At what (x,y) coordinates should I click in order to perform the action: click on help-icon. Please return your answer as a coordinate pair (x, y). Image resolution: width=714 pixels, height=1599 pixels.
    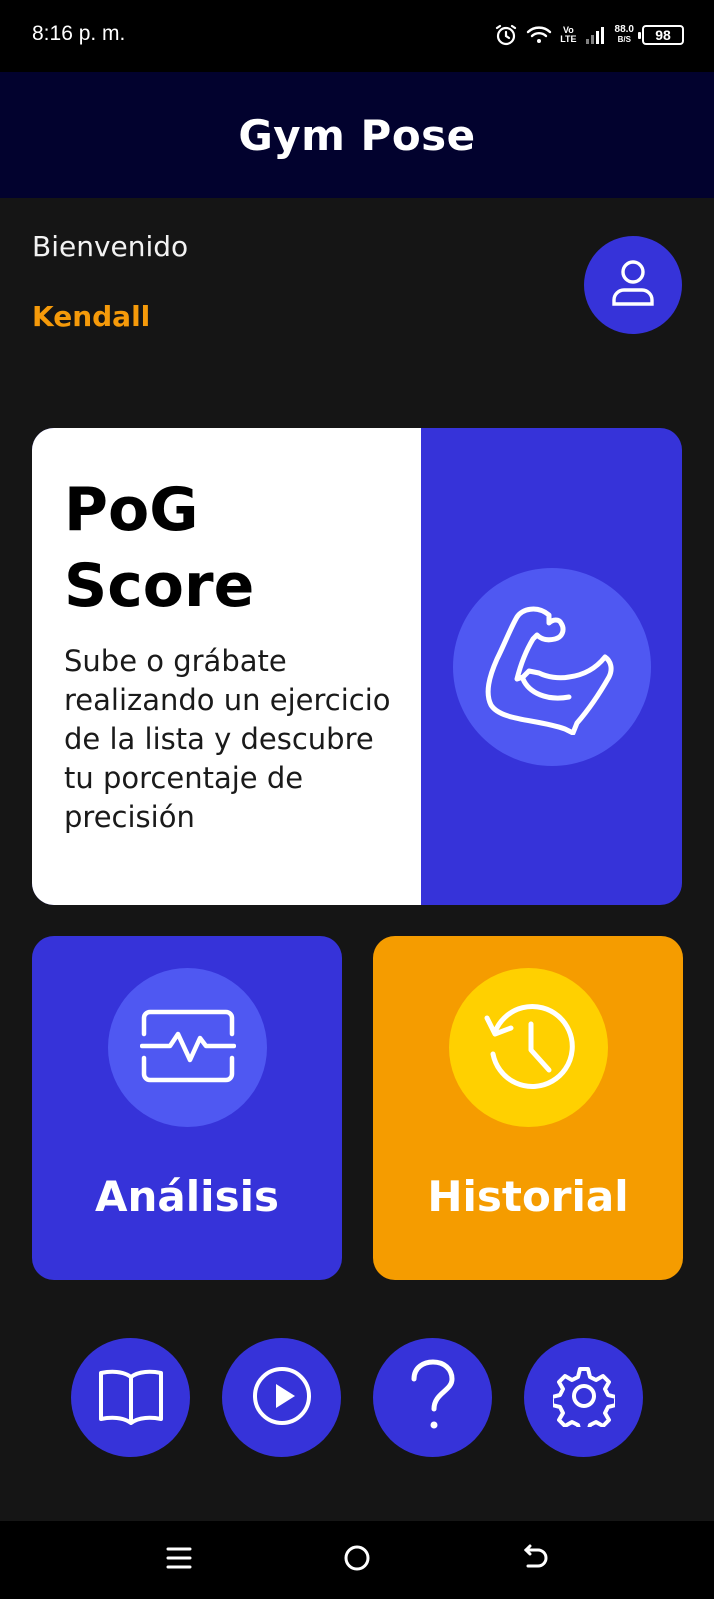
    Looking at the image, I should click on (433, 1397).